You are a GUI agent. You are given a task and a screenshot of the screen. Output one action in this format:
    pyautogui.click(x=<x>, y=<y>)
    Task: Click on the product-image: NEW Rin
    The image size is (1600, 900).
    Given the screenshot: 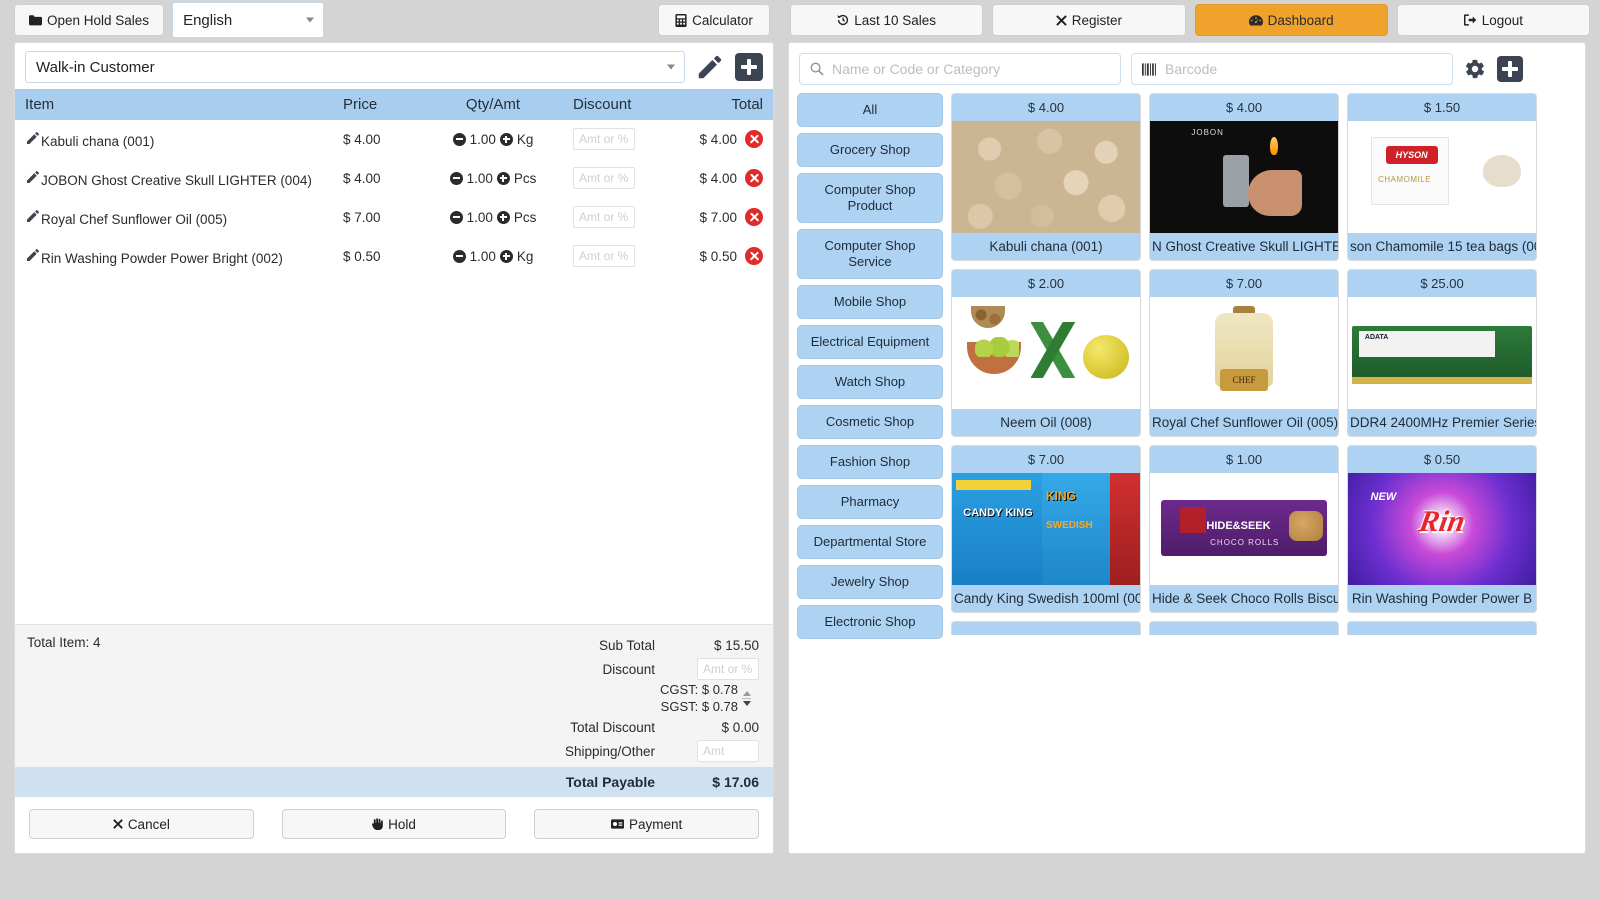 What is the action you would take?
    pyautogui.click(x=1442, y=529)
    